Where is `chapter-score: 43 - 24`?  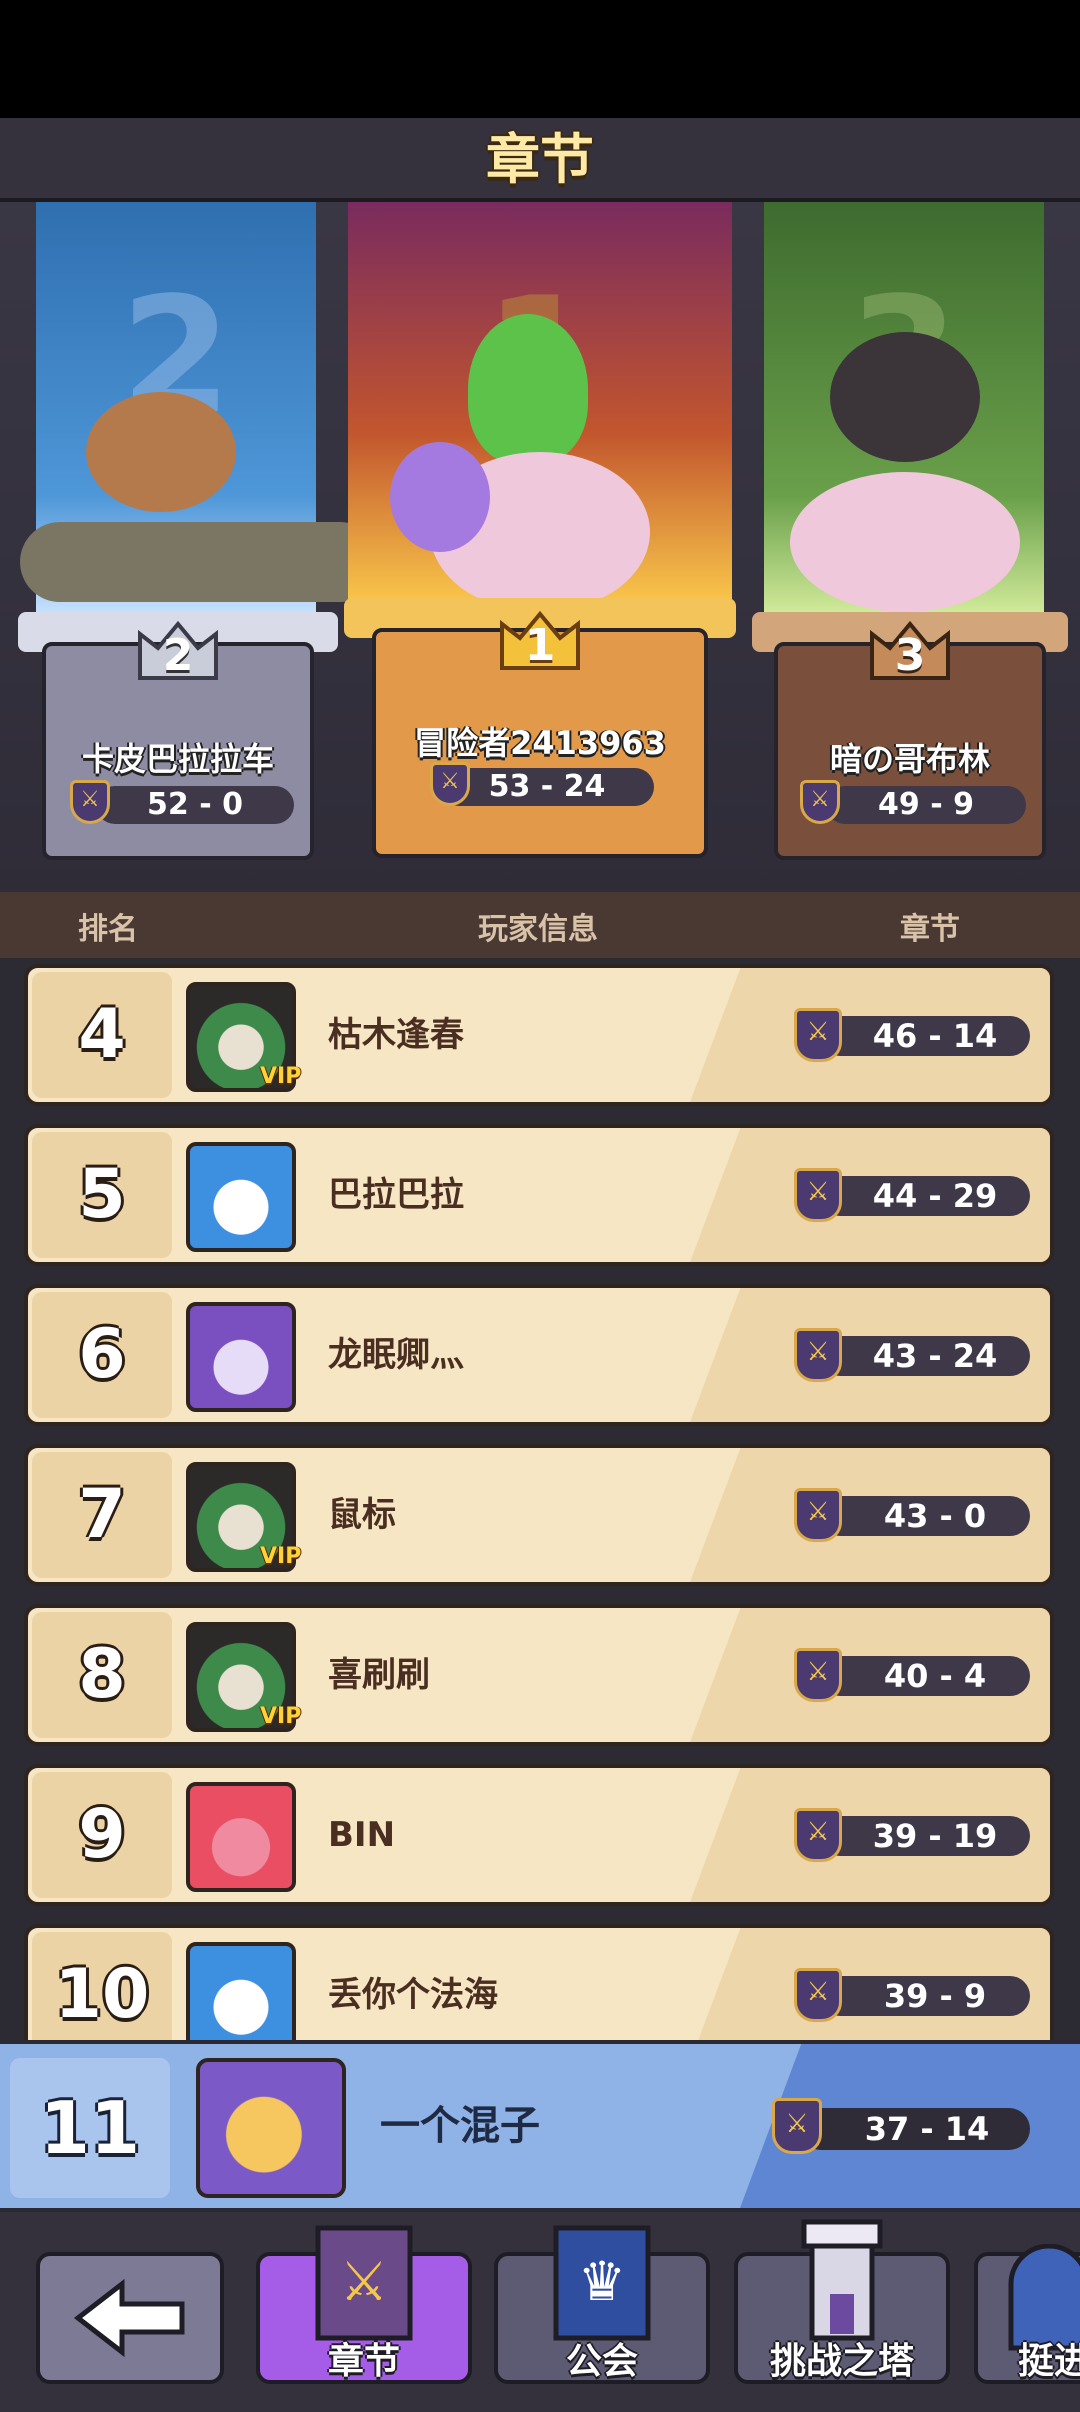
chapter-score: 43 - 24 is located at coordinates (925, 1356).